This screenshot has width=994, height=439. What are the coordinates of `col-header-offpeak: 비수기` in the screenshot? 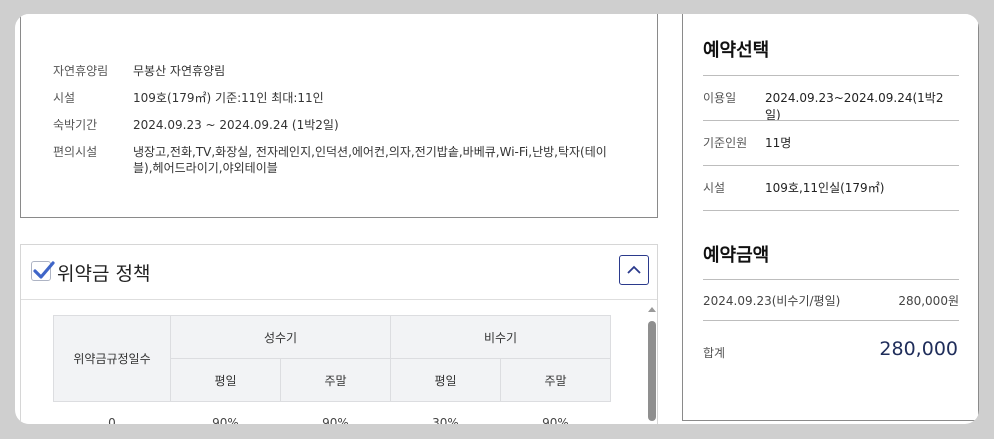 It's located at (500, 337).